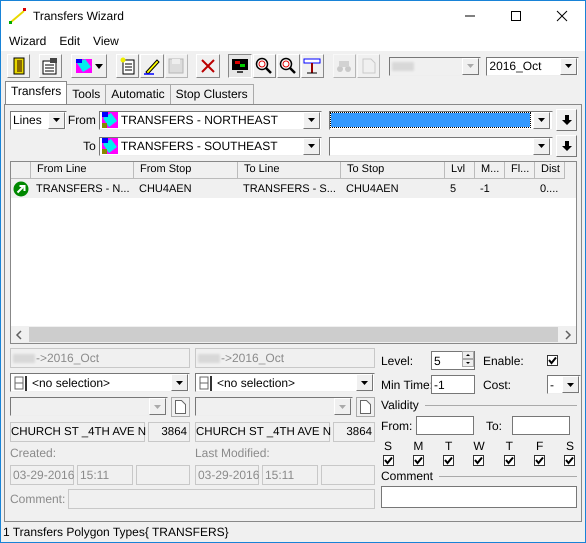  Describe the element at coordinates (28, 41) in the screenshot. I see `menu-item: Wizard` at that location.